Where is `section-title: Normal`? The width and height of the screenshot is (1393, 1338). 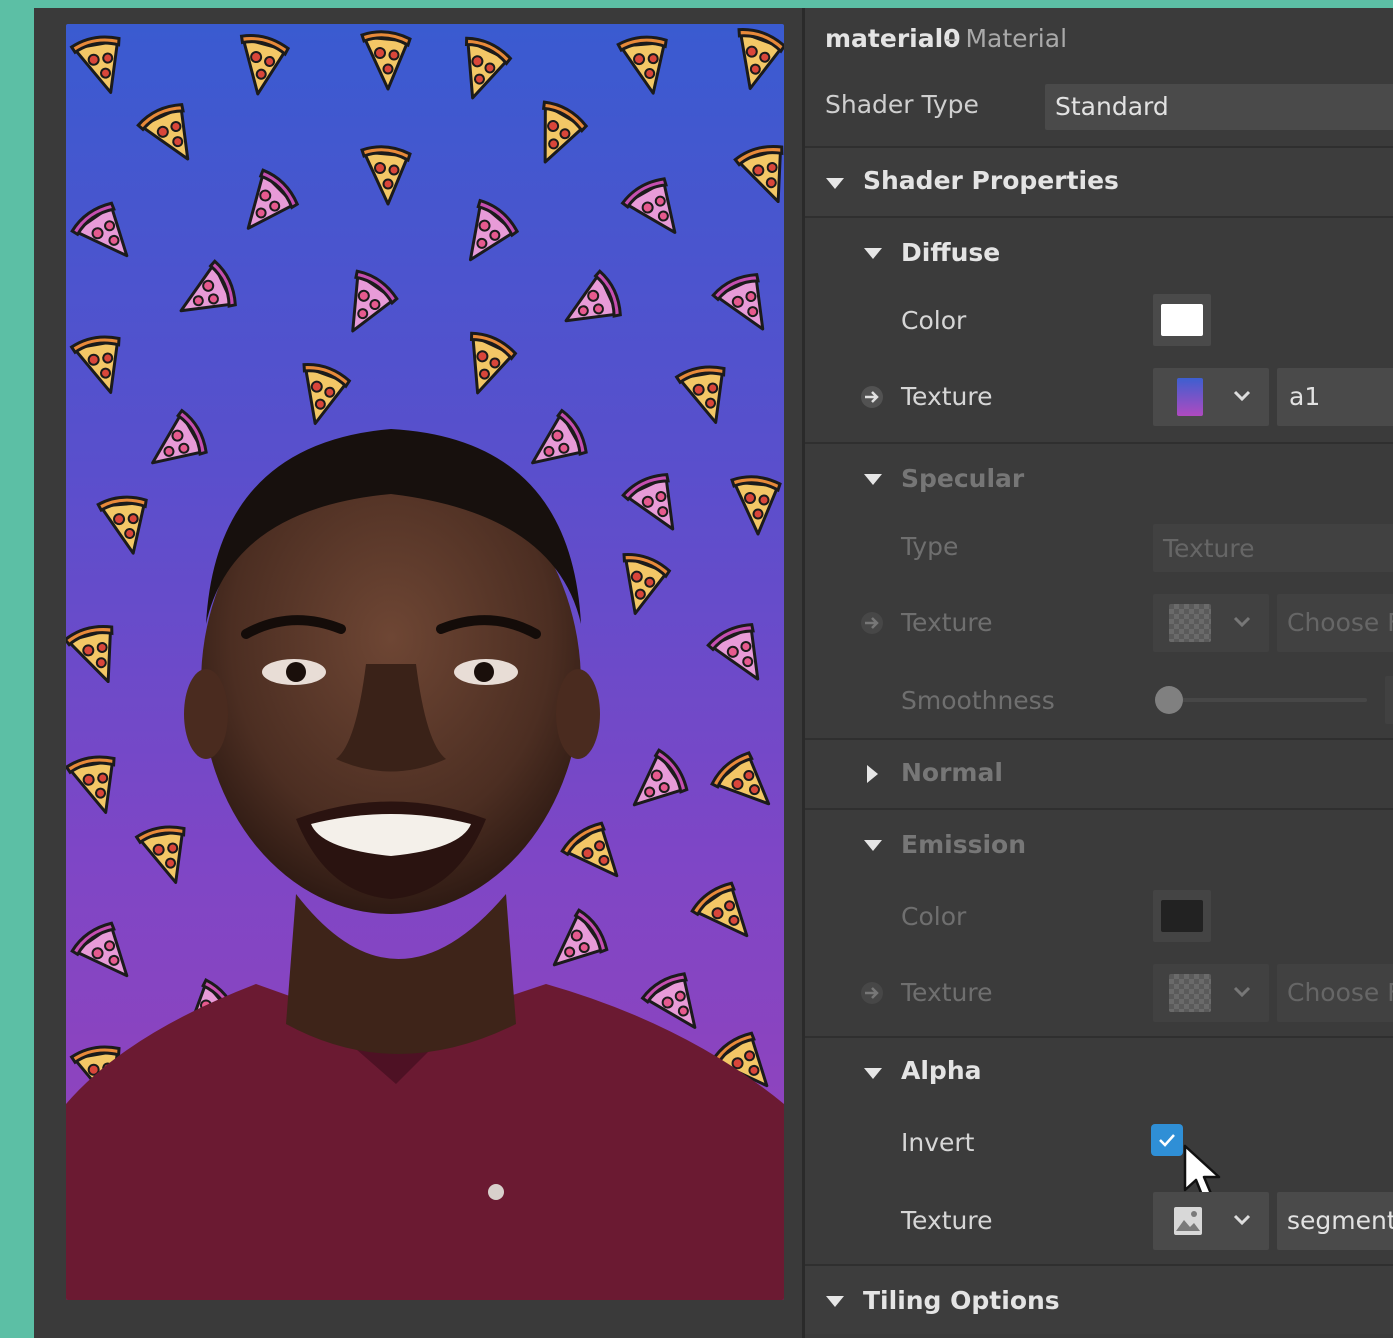
section-title: Normal is located at coordinates (952, 772).